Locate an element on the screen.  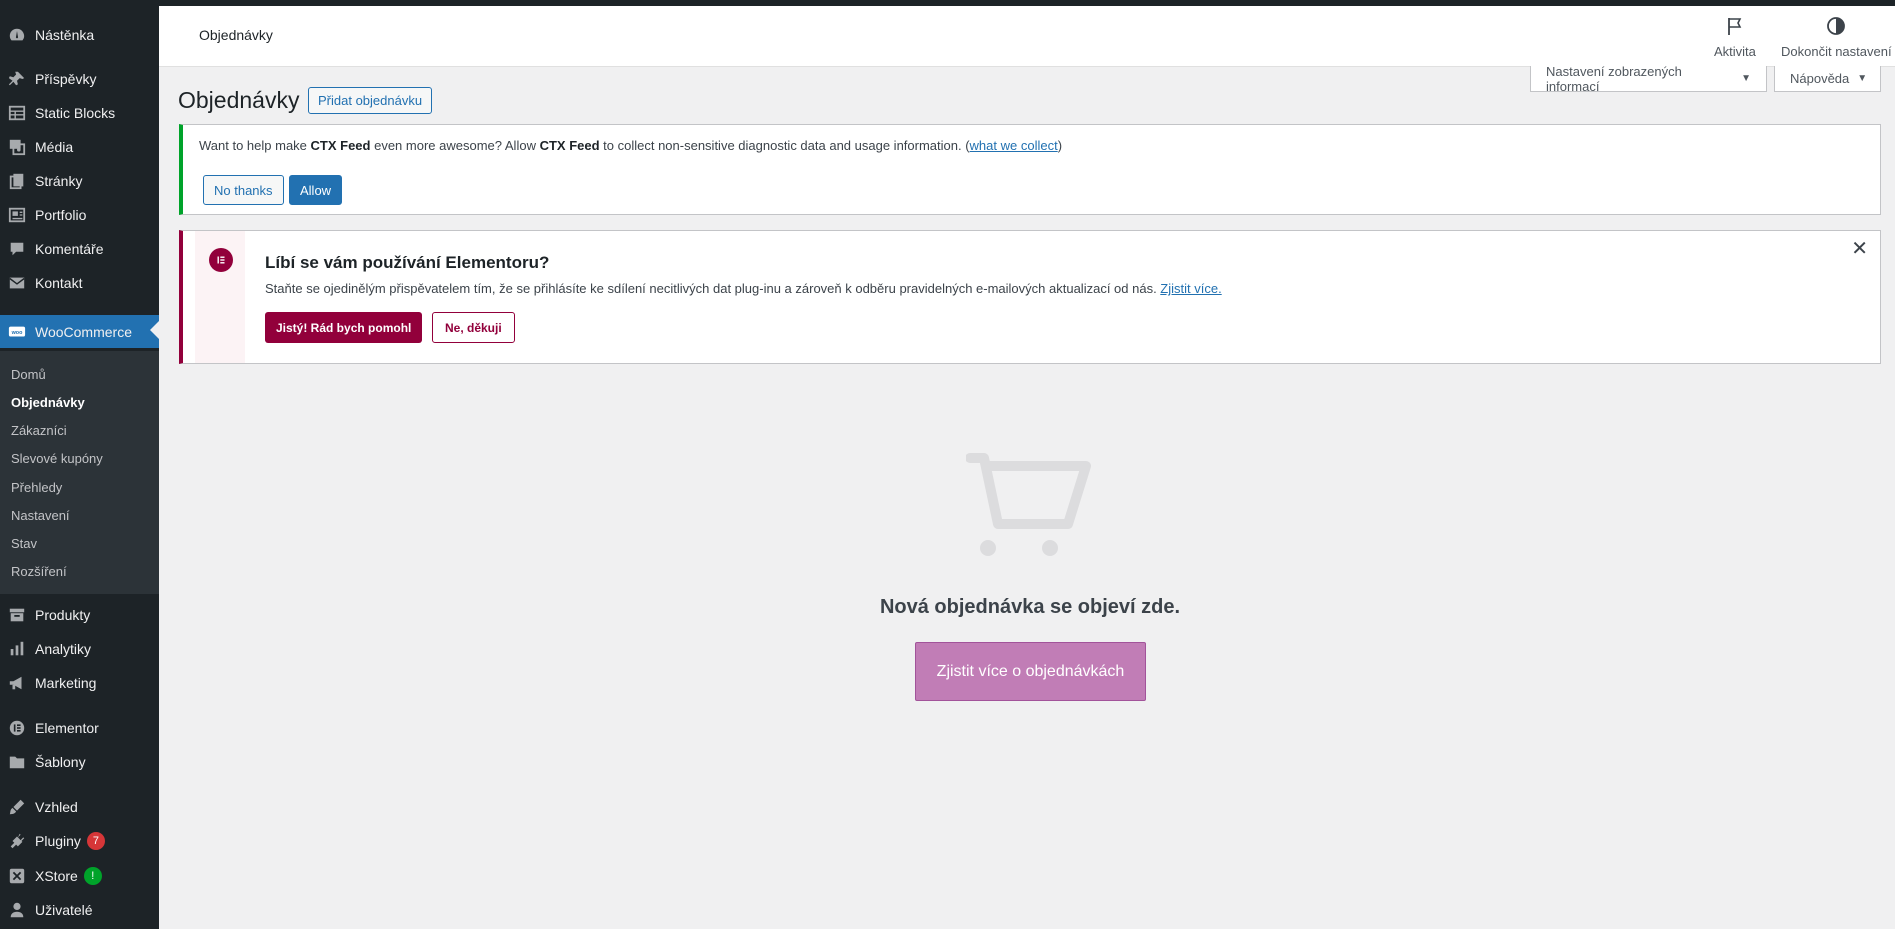
notice-text: ) is located at coordinates (1060, 145).